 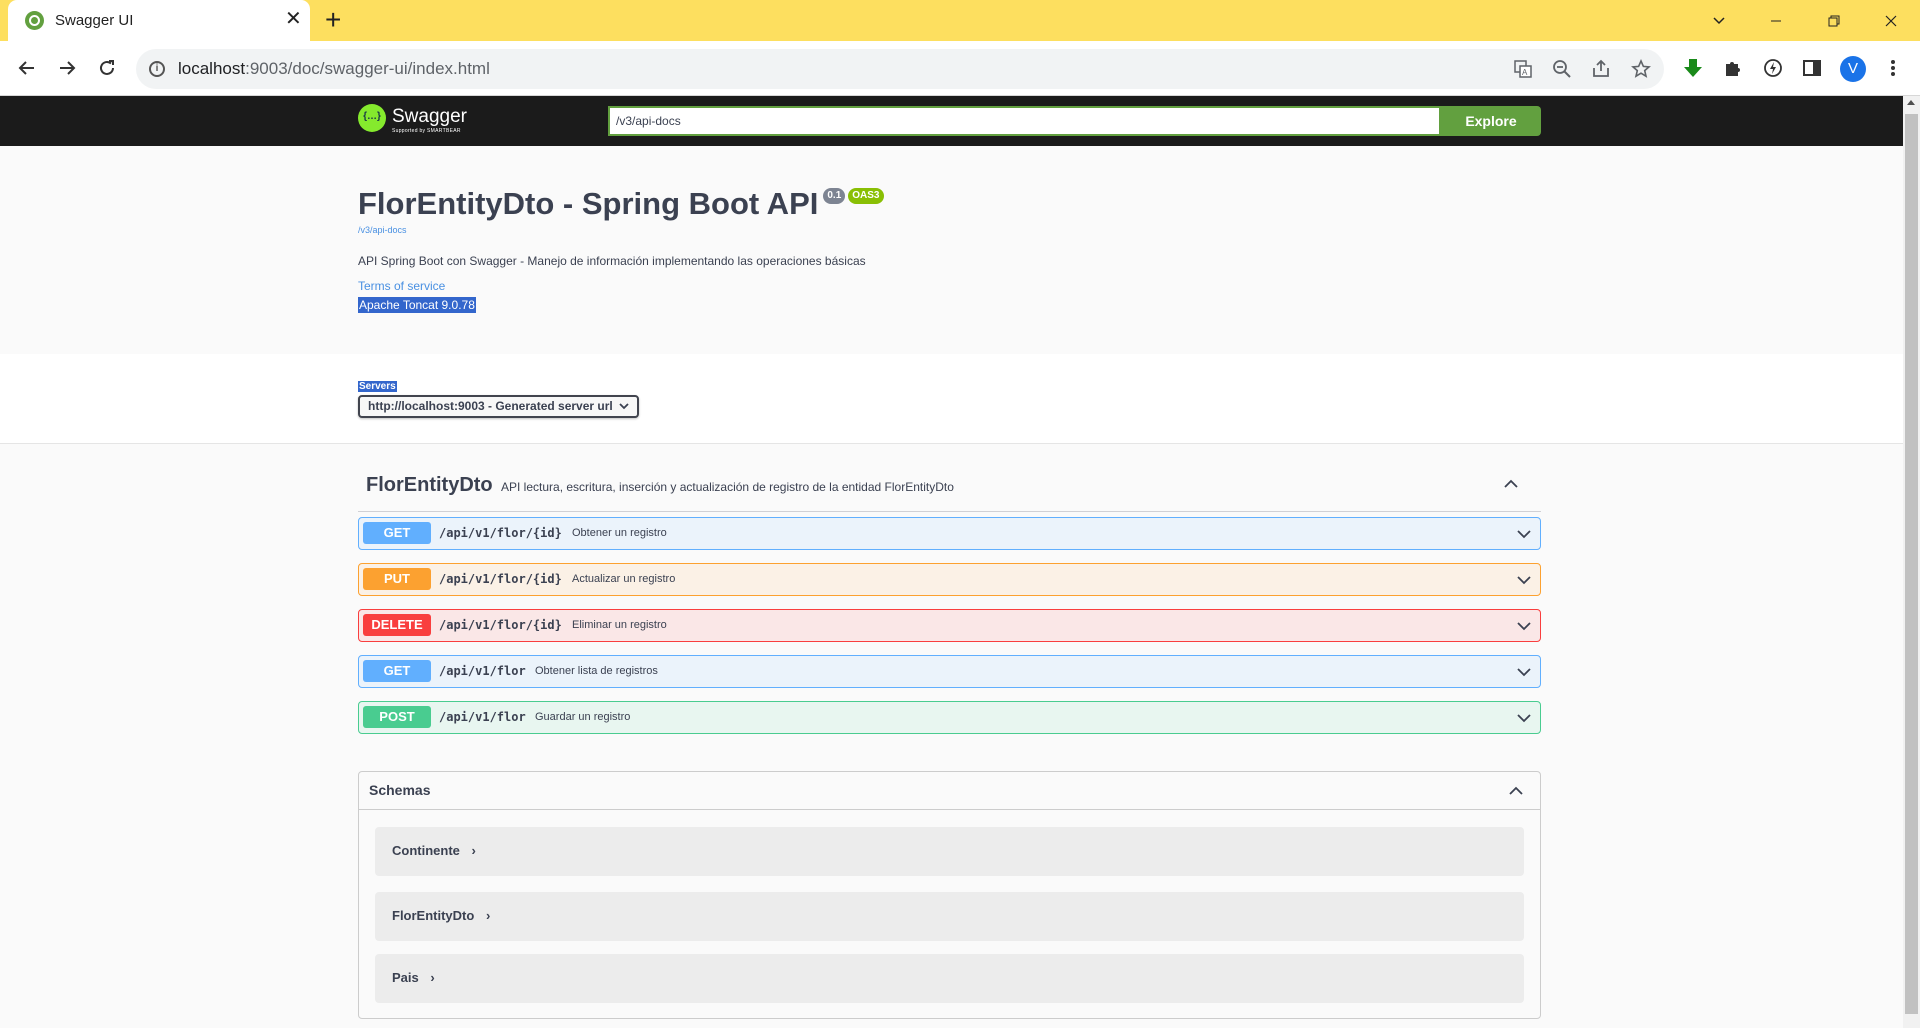 I want to click on extension-icon, so click(x=1773, y=68).